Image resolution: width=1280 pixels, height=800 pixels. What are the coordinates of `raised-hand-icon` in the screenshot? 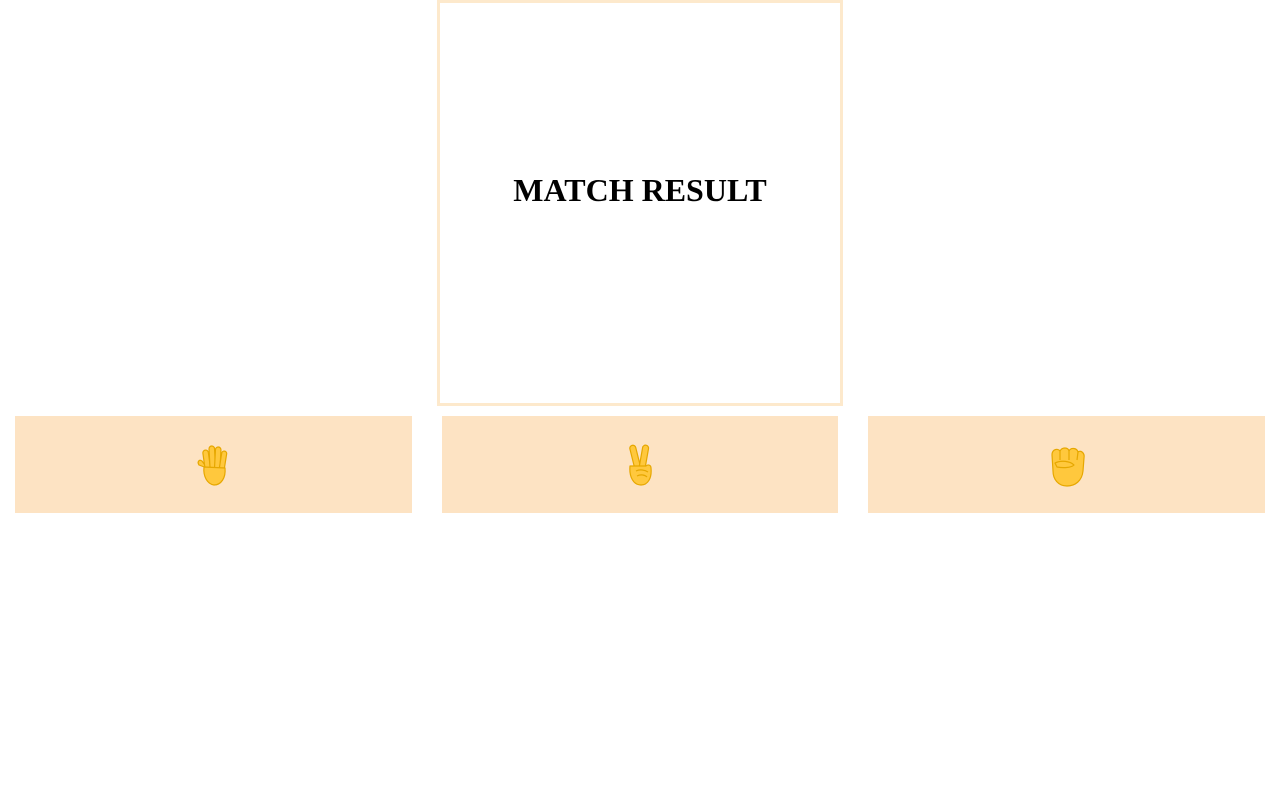 It's located at (212, 465).